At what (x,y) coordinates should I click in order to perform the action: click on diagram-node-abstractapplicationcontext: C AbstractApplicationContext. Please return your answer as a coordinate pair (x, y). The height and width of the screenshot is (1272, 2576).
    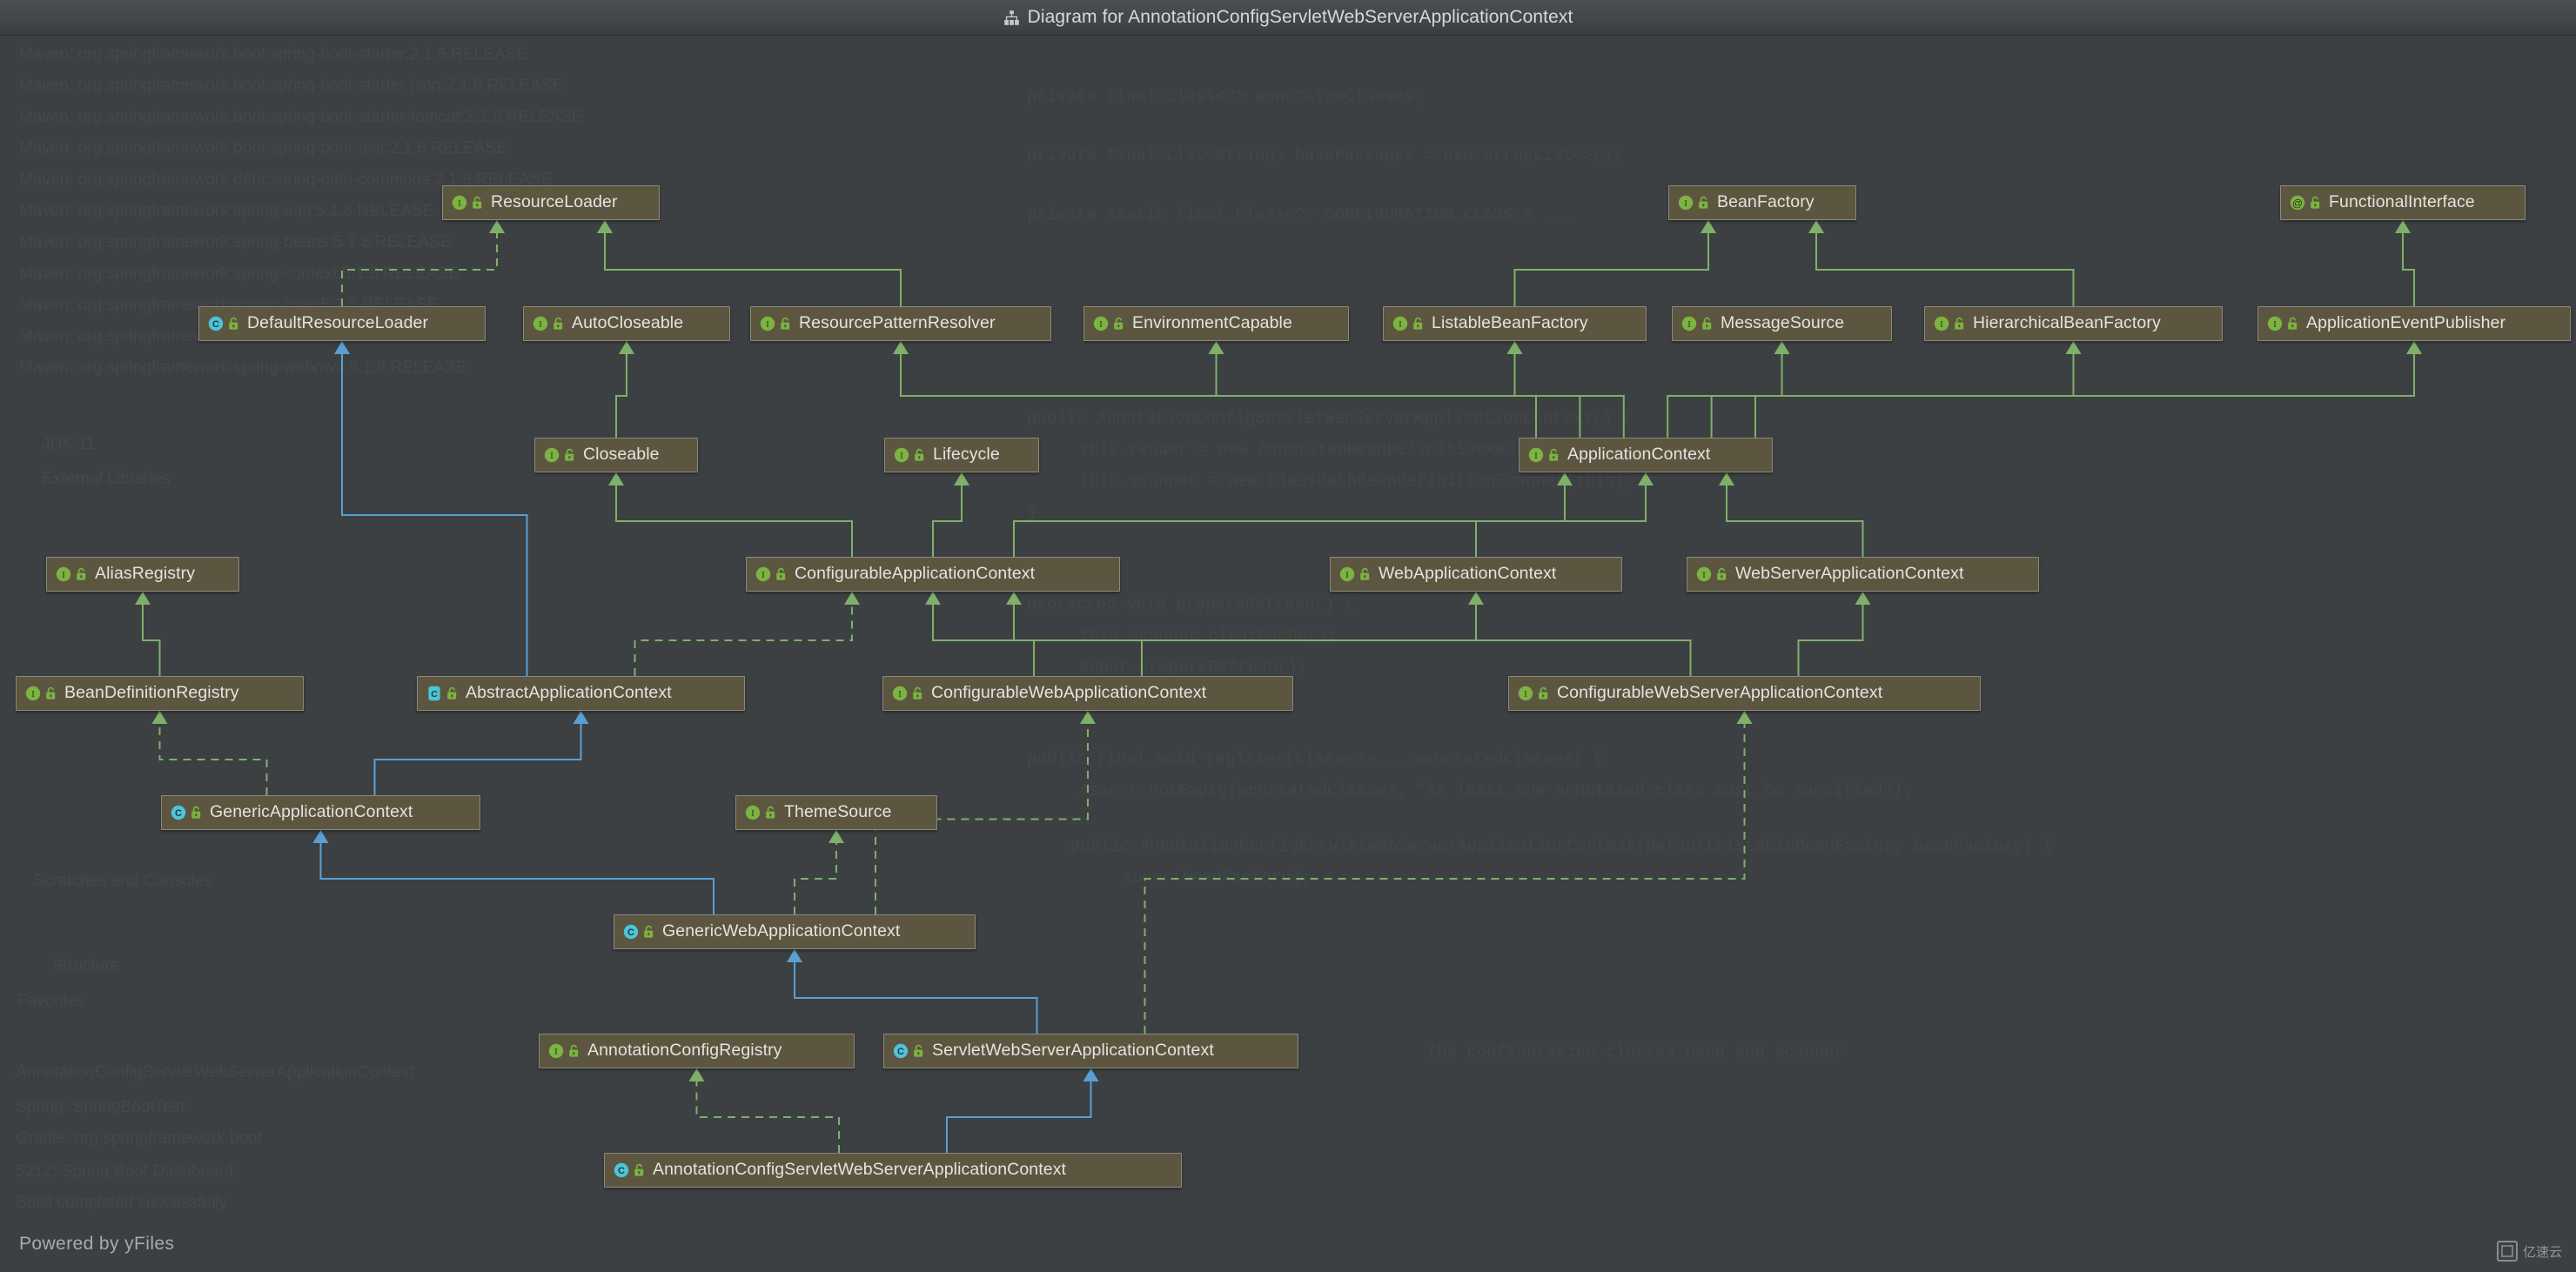
    Looking at the image, I should click on (581, 694).